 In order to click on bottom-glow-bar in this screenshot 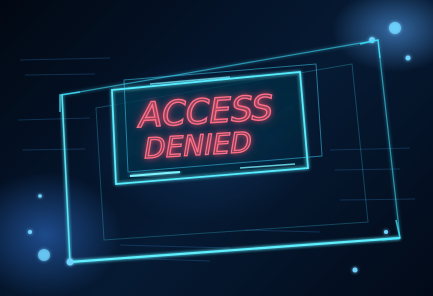, I will do `click(235, 250)`.